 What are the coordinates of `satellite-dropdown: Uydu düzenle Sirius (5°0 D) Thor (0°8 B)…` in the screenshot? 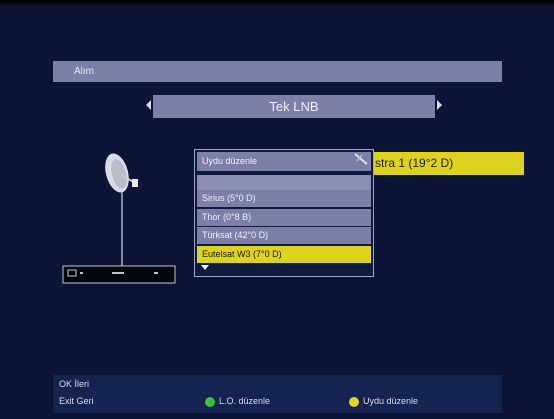 It's located at (284, 213).